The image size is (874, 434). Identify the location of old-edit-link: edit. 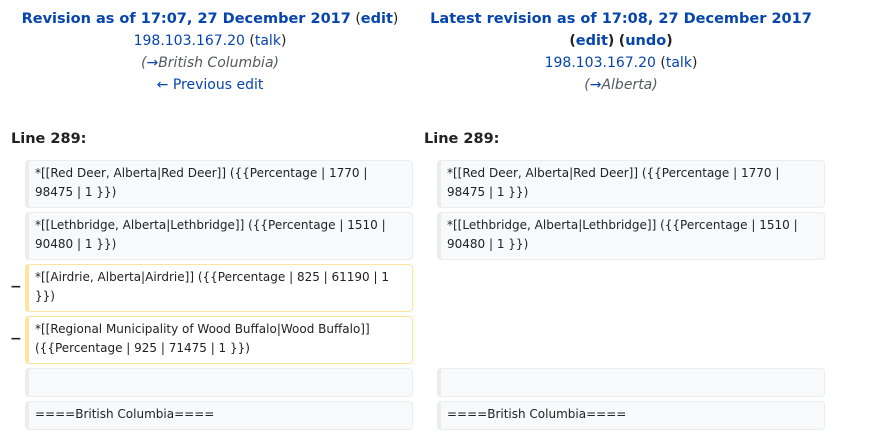
(377, 19).